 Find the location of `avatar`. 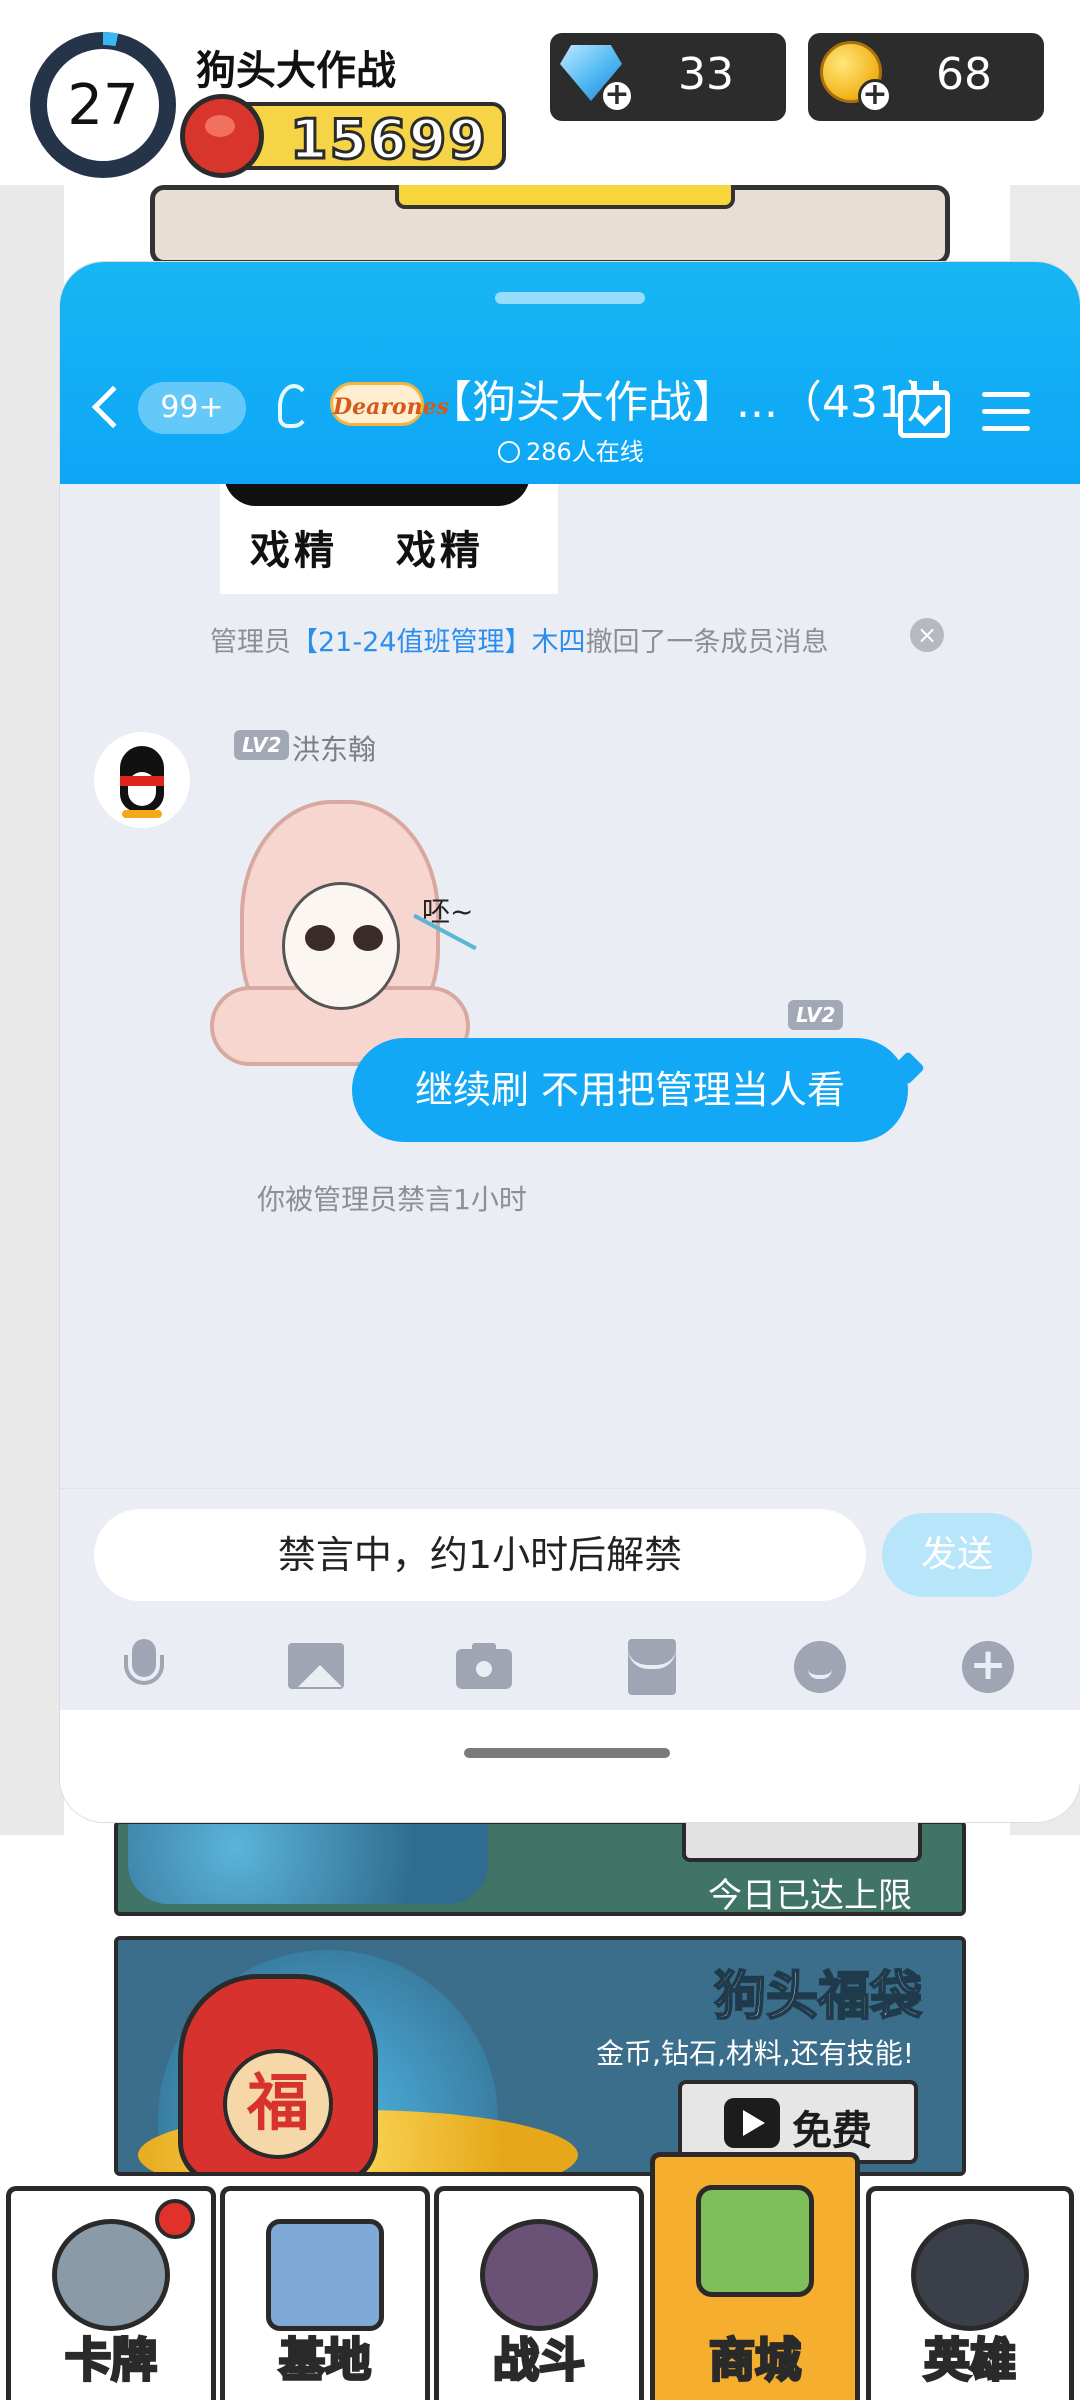

avatar is located at coordinates (142, 780).